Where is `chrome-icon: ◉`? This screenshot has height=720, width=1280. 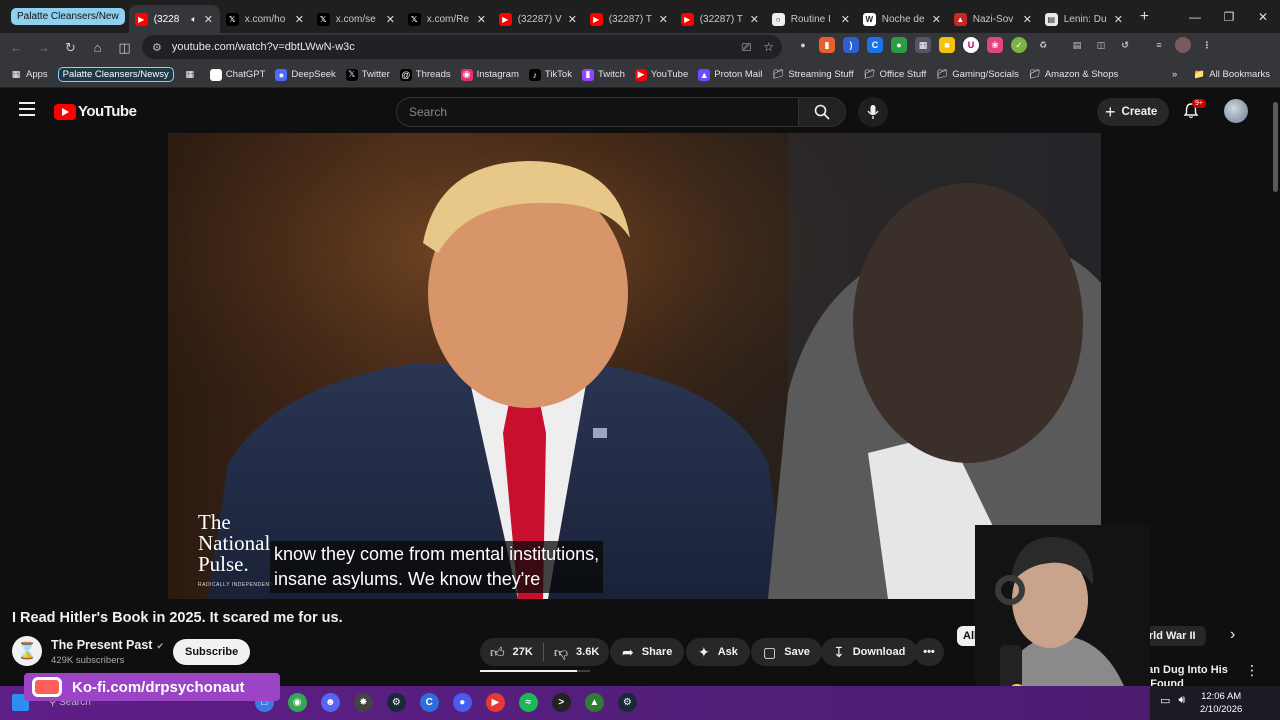
chrome-icon: ◉ is located at coordinates (297, 702).